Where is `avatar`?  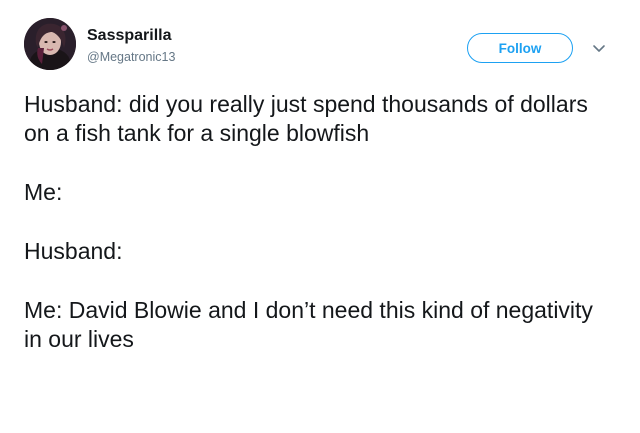 avatar is located at coordinates (50, 44).